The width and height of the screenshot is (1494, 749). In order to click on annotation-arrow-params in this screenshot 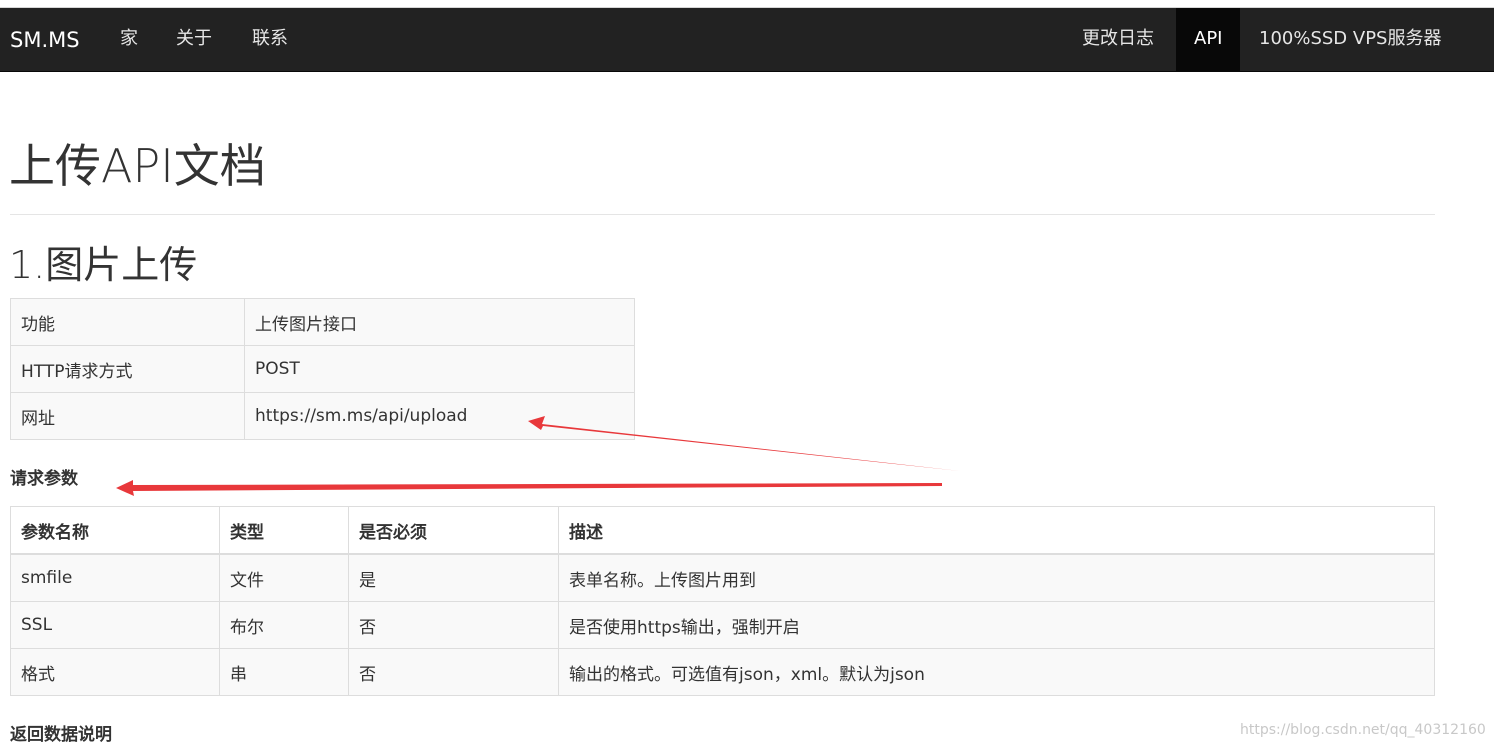, I will do `click(529, 488)`.